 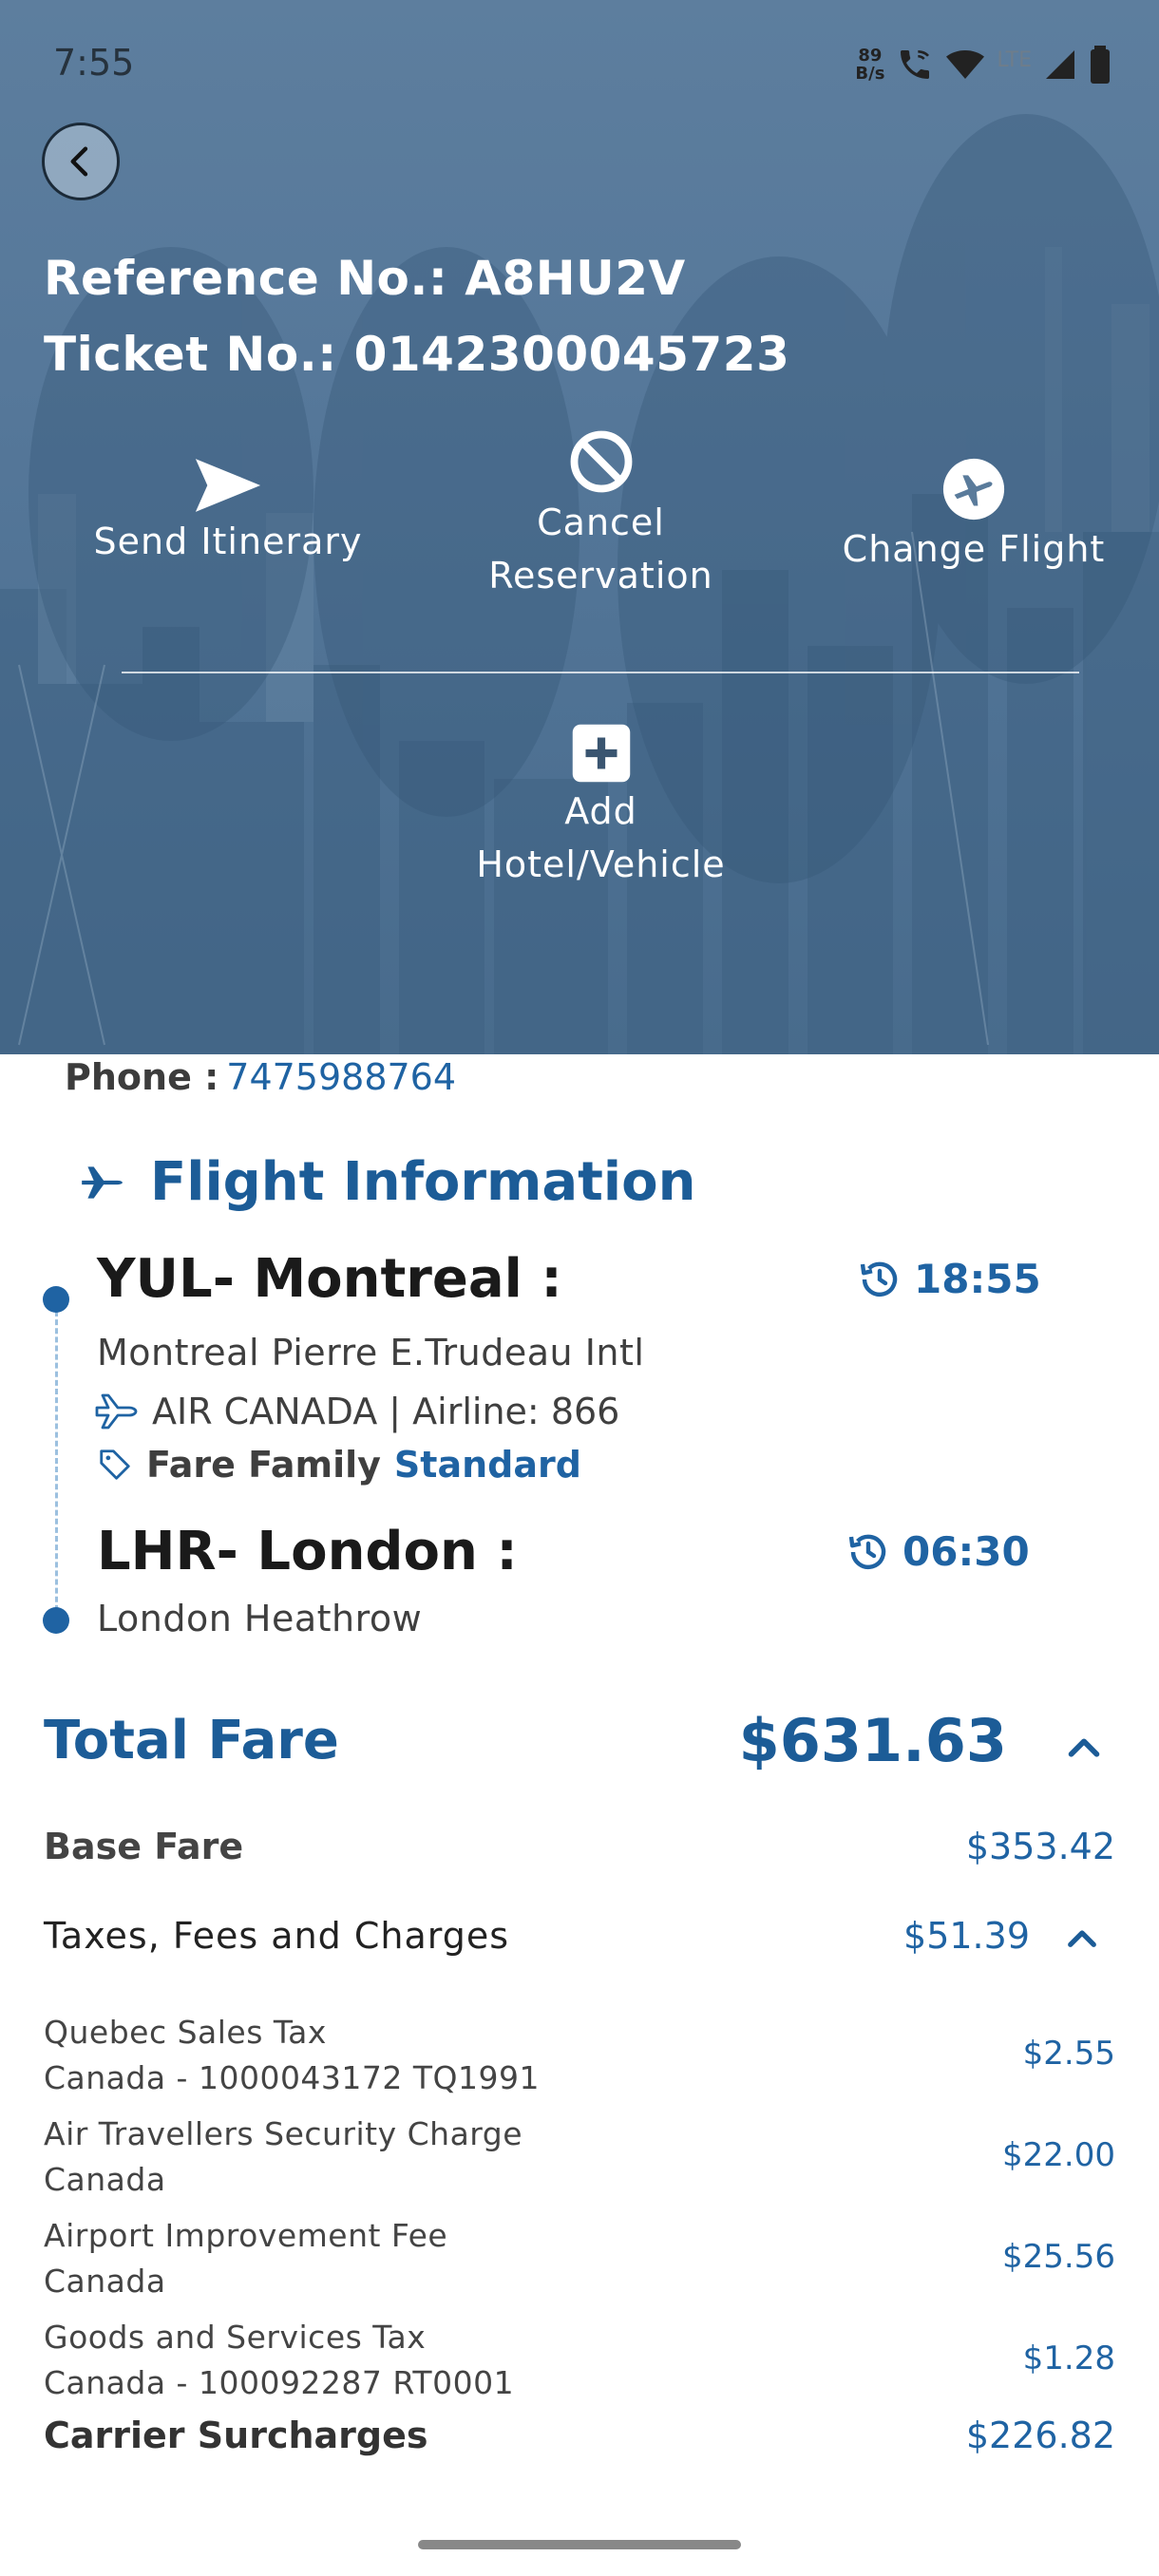 I want to click on taxes-label: Taxes, Fees and Charges, so click(x=276, y=1936).